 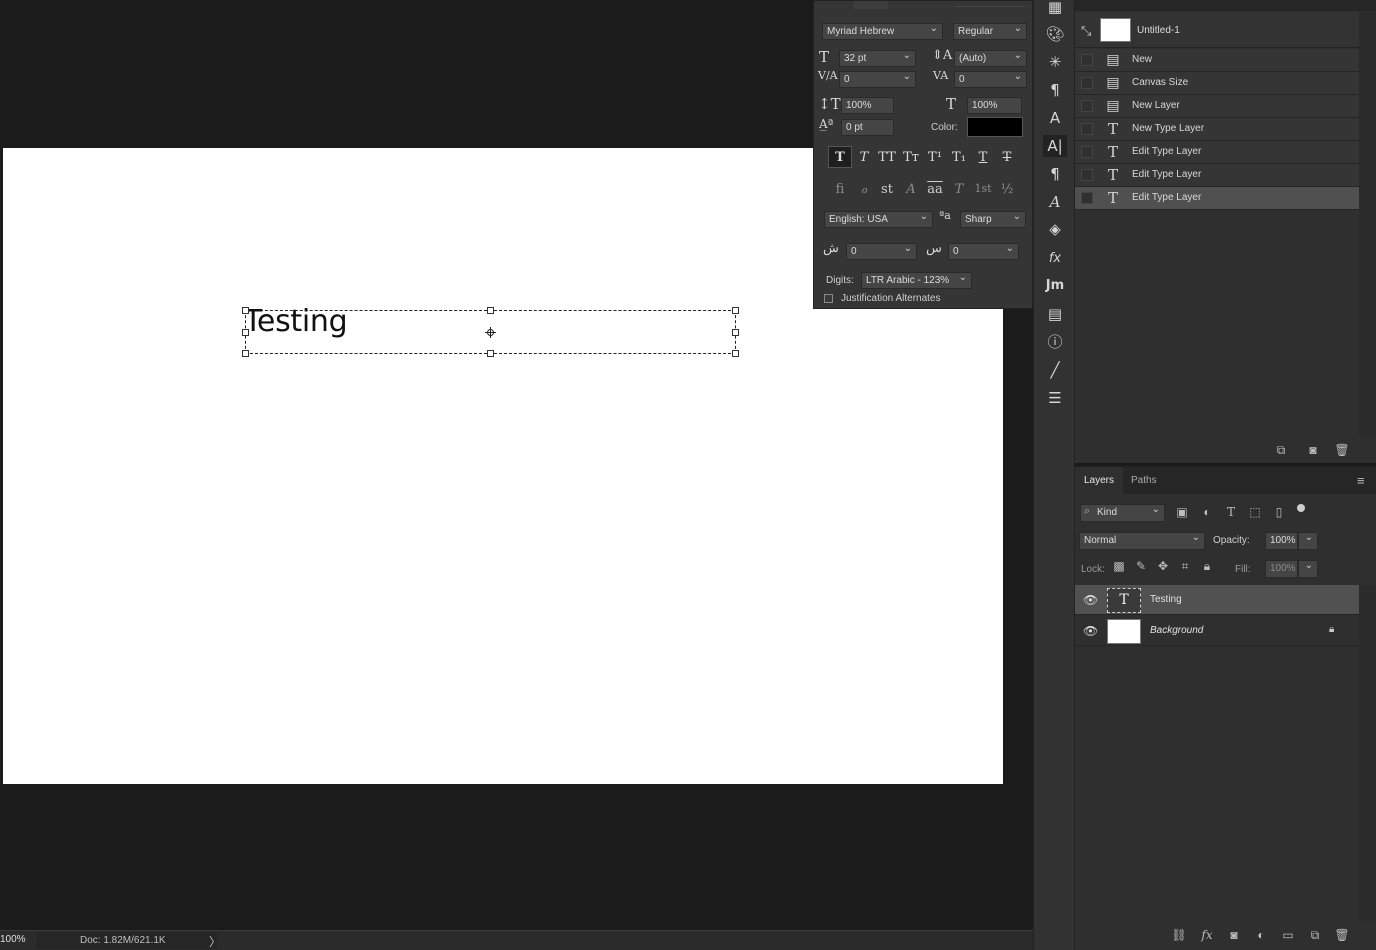 What do you see at coordinates (864, 157) in the screenshot?
I see `faux-italic-button: T` at bounding box center [864, 157].